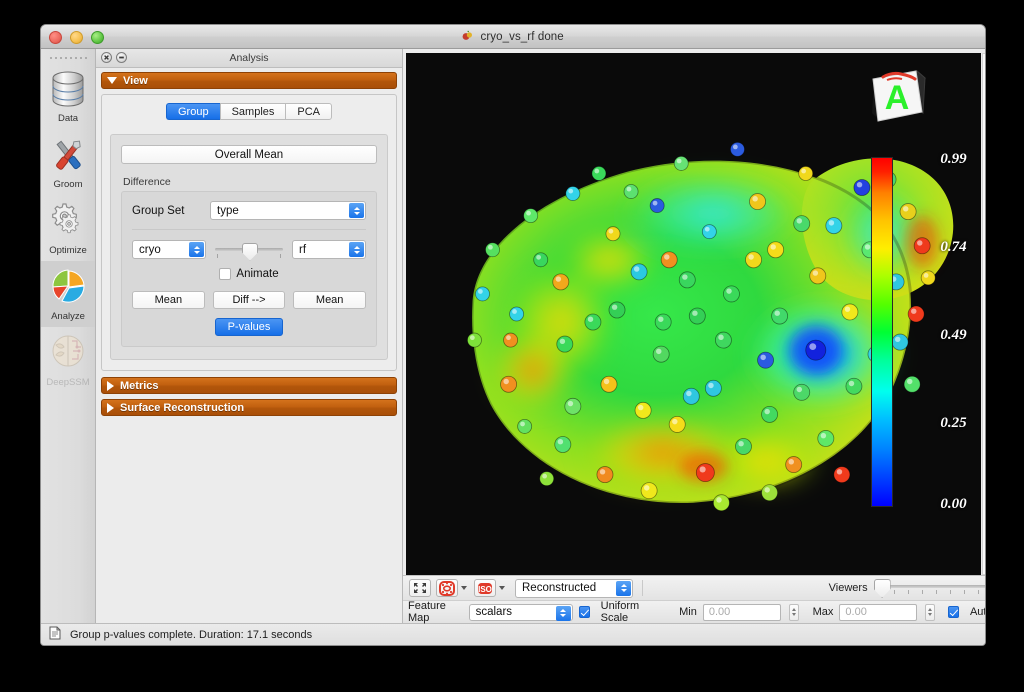 The image size is (1024, 692). Describe the element at coordinates (68, 360) in the screenshot. I see `sidebar-item-deepssm: DeepSSM` at that location.